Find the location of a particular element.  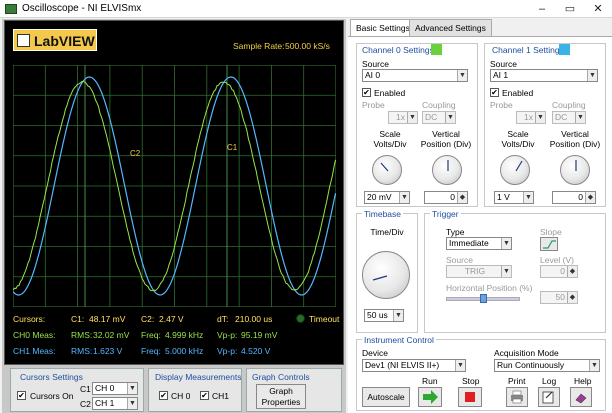

trigger-level-value: 0 is located at coordinates (562, 271).